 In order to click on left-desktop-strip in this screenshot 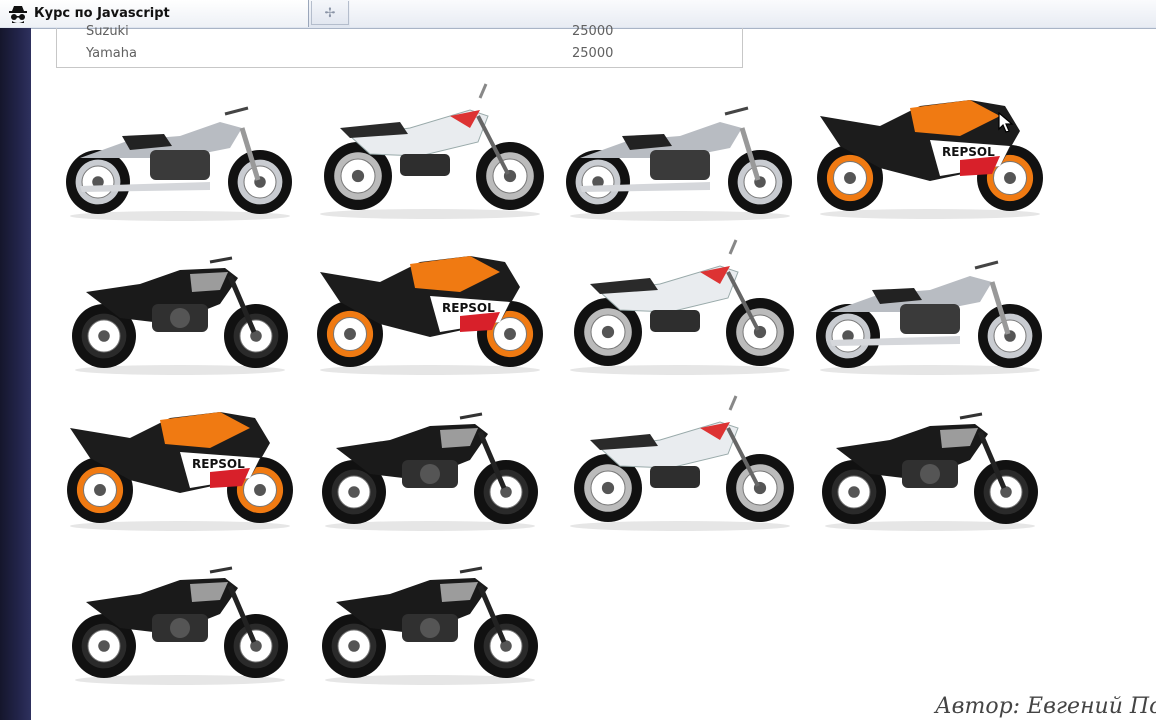, I will do `click(15, 374)`.